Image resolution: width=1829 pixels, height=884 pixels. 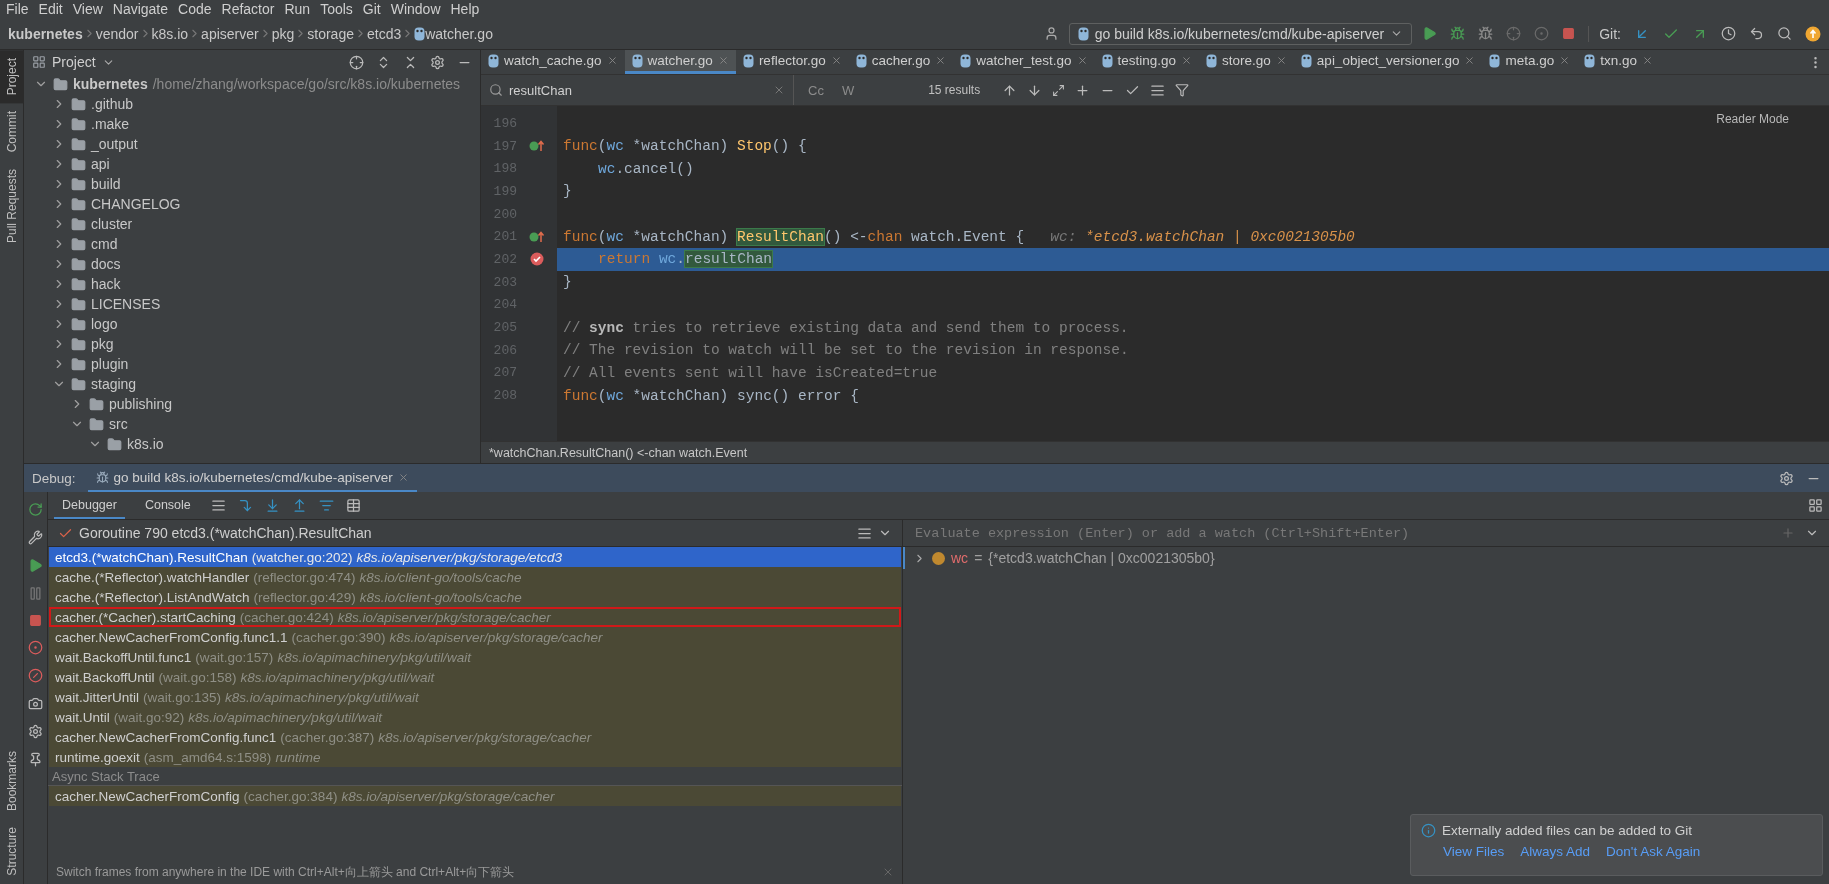 I want to click on coverage-icon, so click(x=1514, y=33).